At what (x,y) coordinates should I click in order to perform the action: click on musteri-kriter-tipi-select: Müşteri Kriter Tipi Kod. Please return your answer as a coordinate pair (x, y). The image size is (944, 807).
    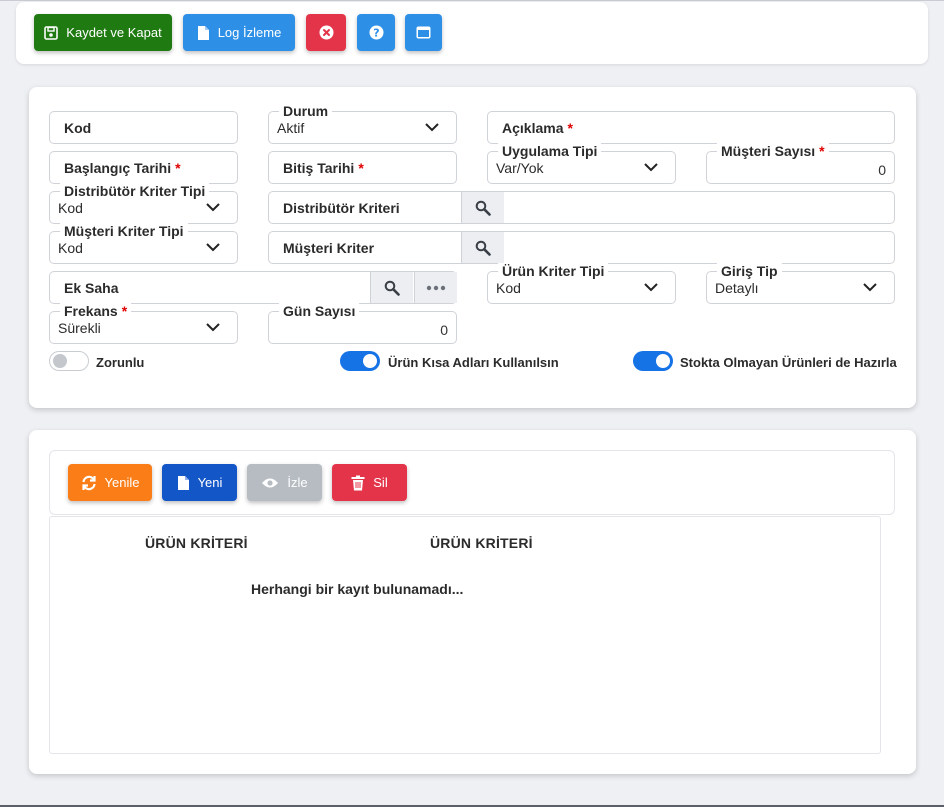
    Looking at the image, I should click on (143, 243).